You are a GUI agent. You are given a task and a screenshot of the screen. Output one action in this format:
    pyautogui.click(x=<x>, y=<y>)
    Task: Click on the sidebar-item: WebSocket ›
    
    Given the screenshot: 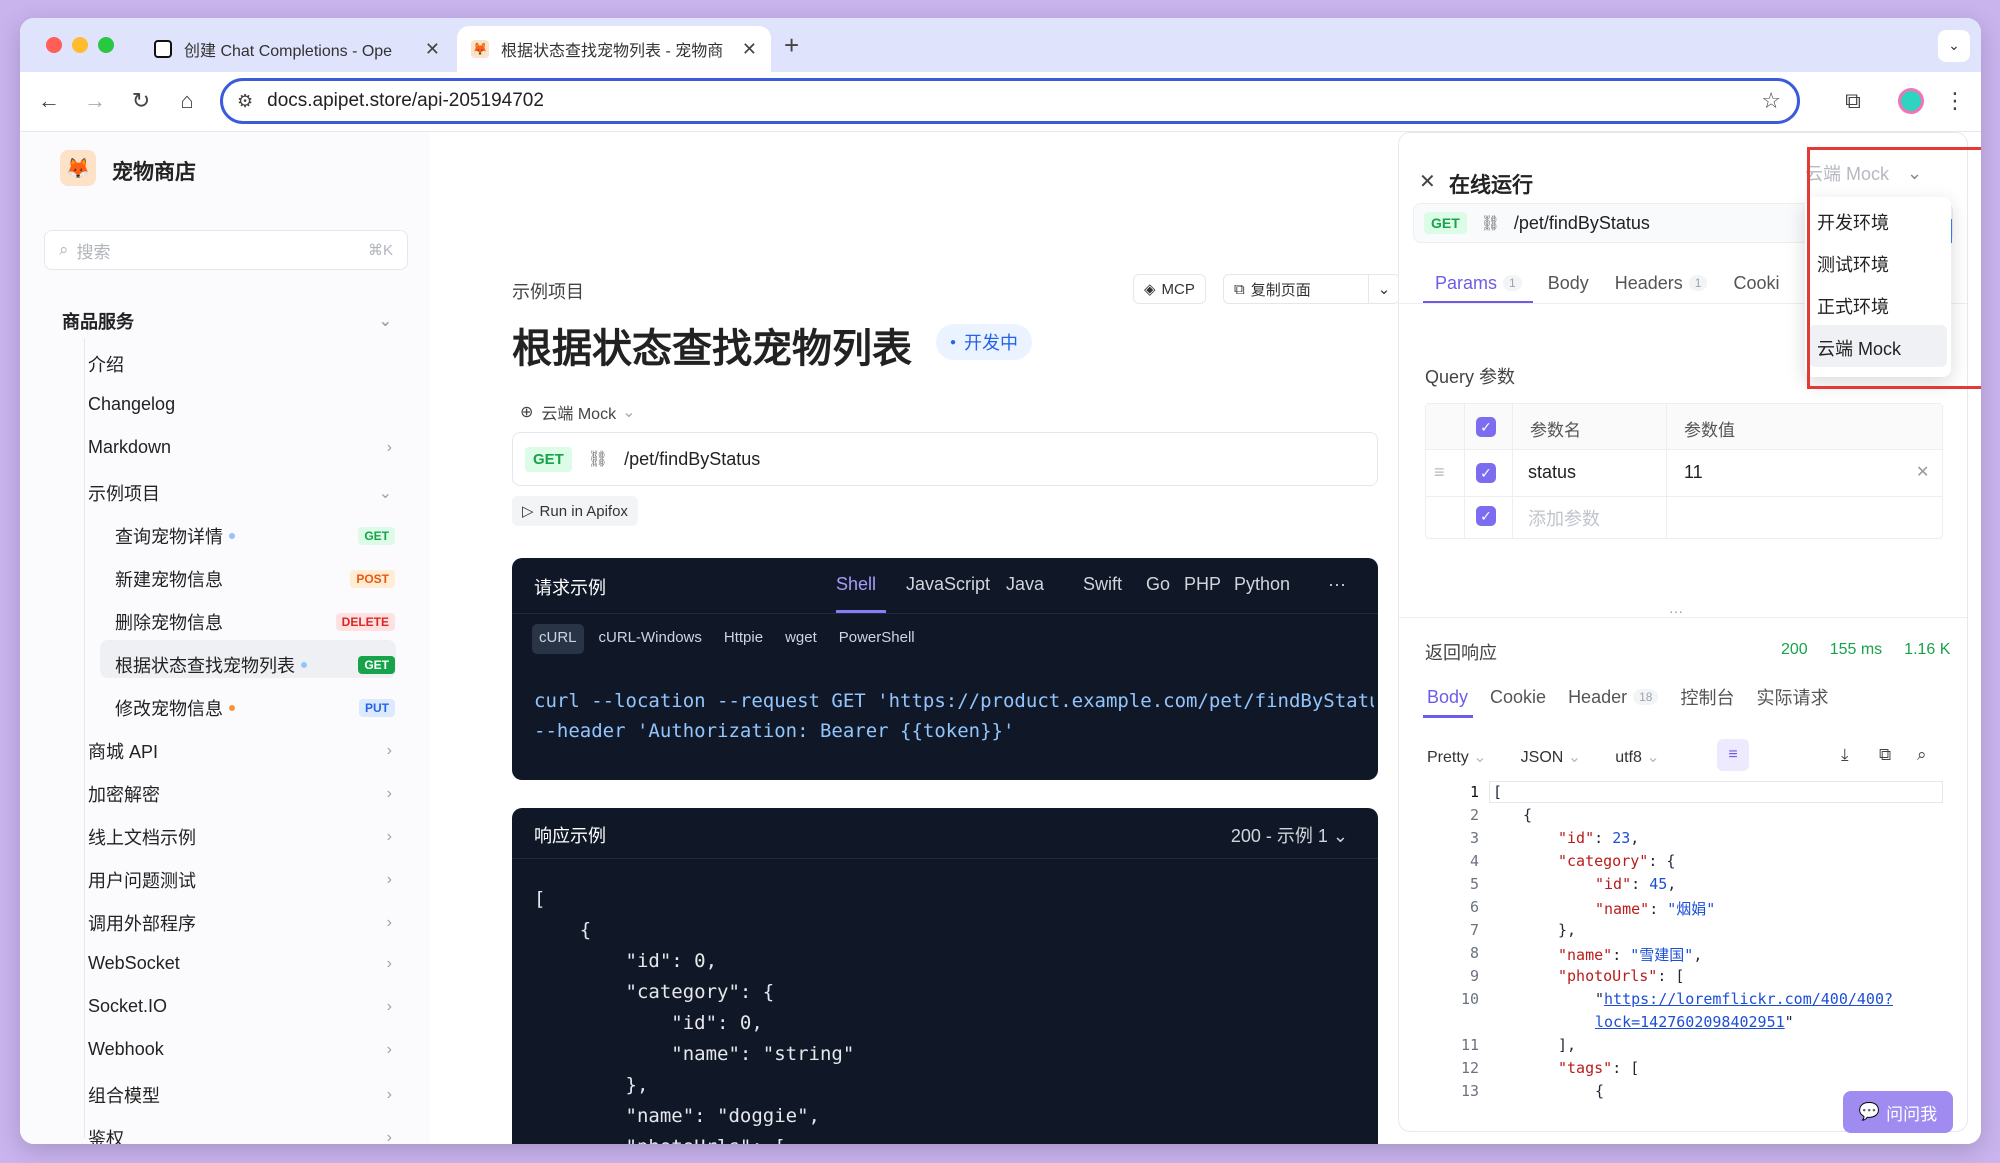 What is the action you would take?
    pyautogui.click(x=240, y=963)
    